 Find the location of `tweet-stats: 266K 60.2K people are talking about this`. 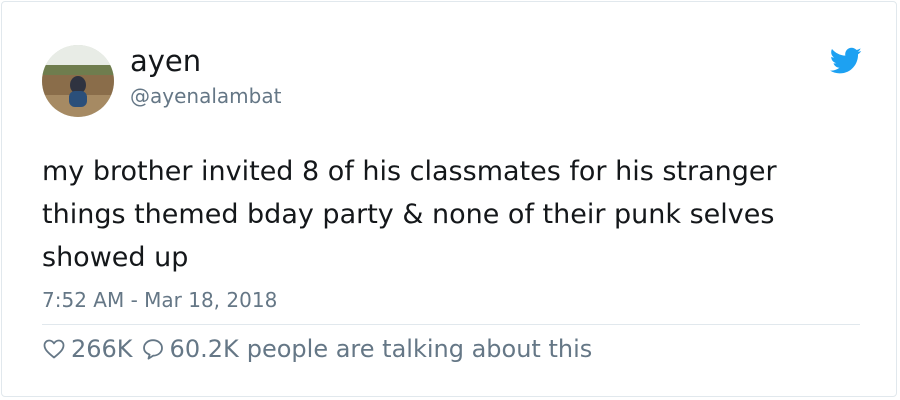

tweet-stats: 266K 60.2K people are talking about this is located at coordinates (317, 349).